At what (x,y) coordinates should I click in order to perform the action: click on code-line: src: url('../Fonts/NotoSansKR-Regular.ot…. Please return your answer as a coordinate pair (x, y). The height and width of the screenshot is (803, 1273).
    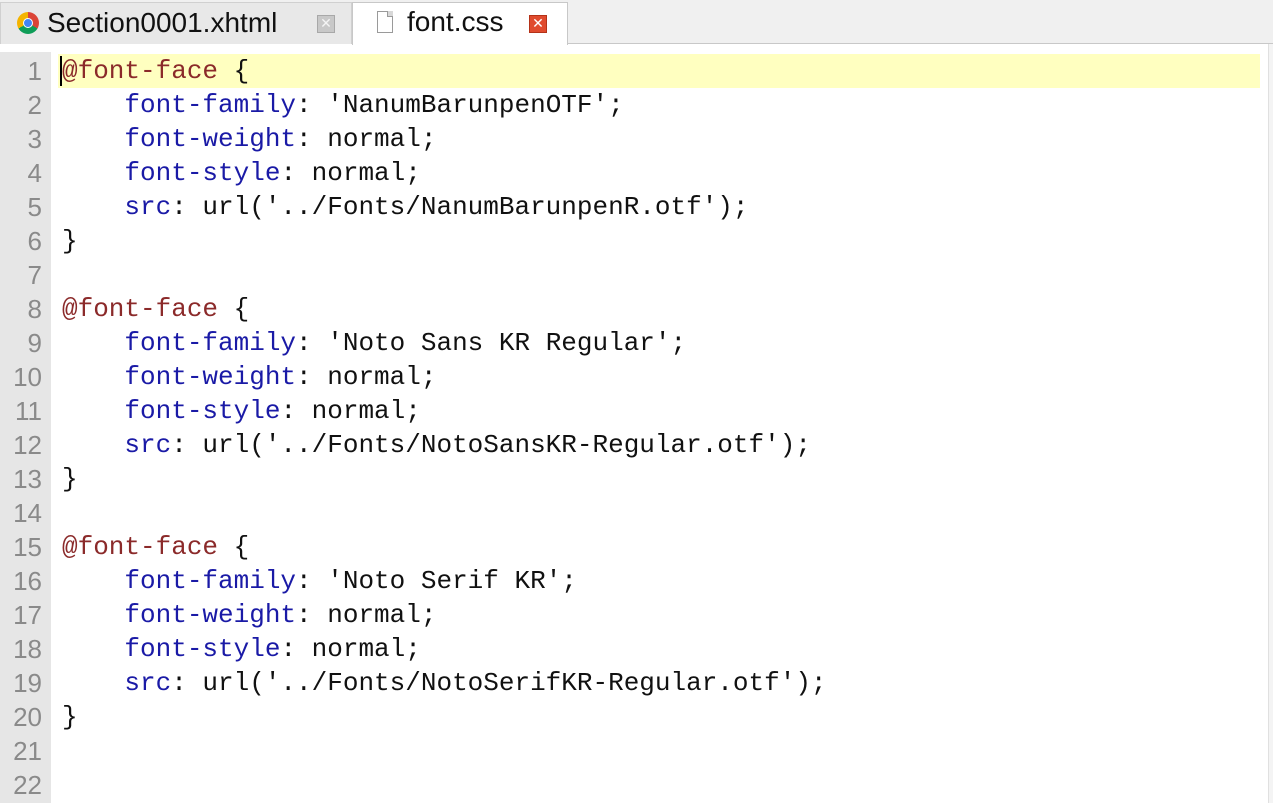
    Looking at the image, I should click on (436, 445).